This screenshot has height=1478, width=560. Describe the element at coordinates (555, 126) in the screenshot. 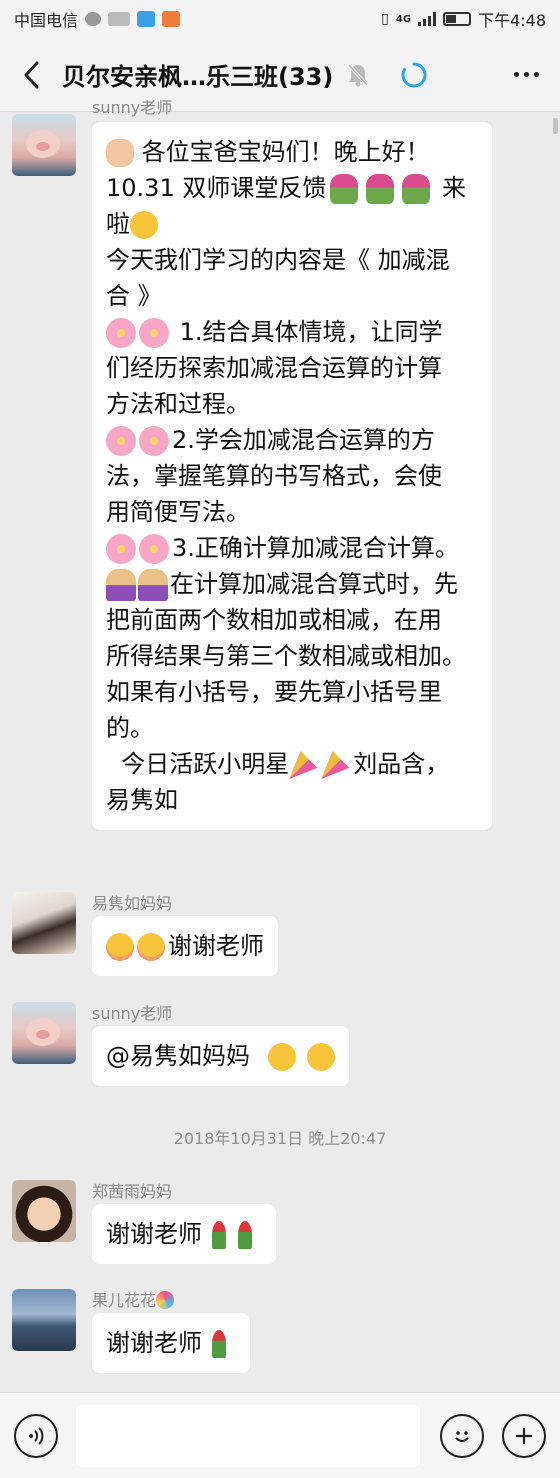

I see `scrollbar` at that location.